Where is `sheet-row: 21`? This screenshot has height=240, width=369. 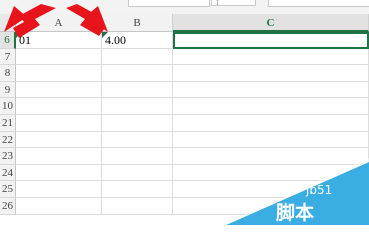
sheet-row: 21 is located at coordinates (184, 123).